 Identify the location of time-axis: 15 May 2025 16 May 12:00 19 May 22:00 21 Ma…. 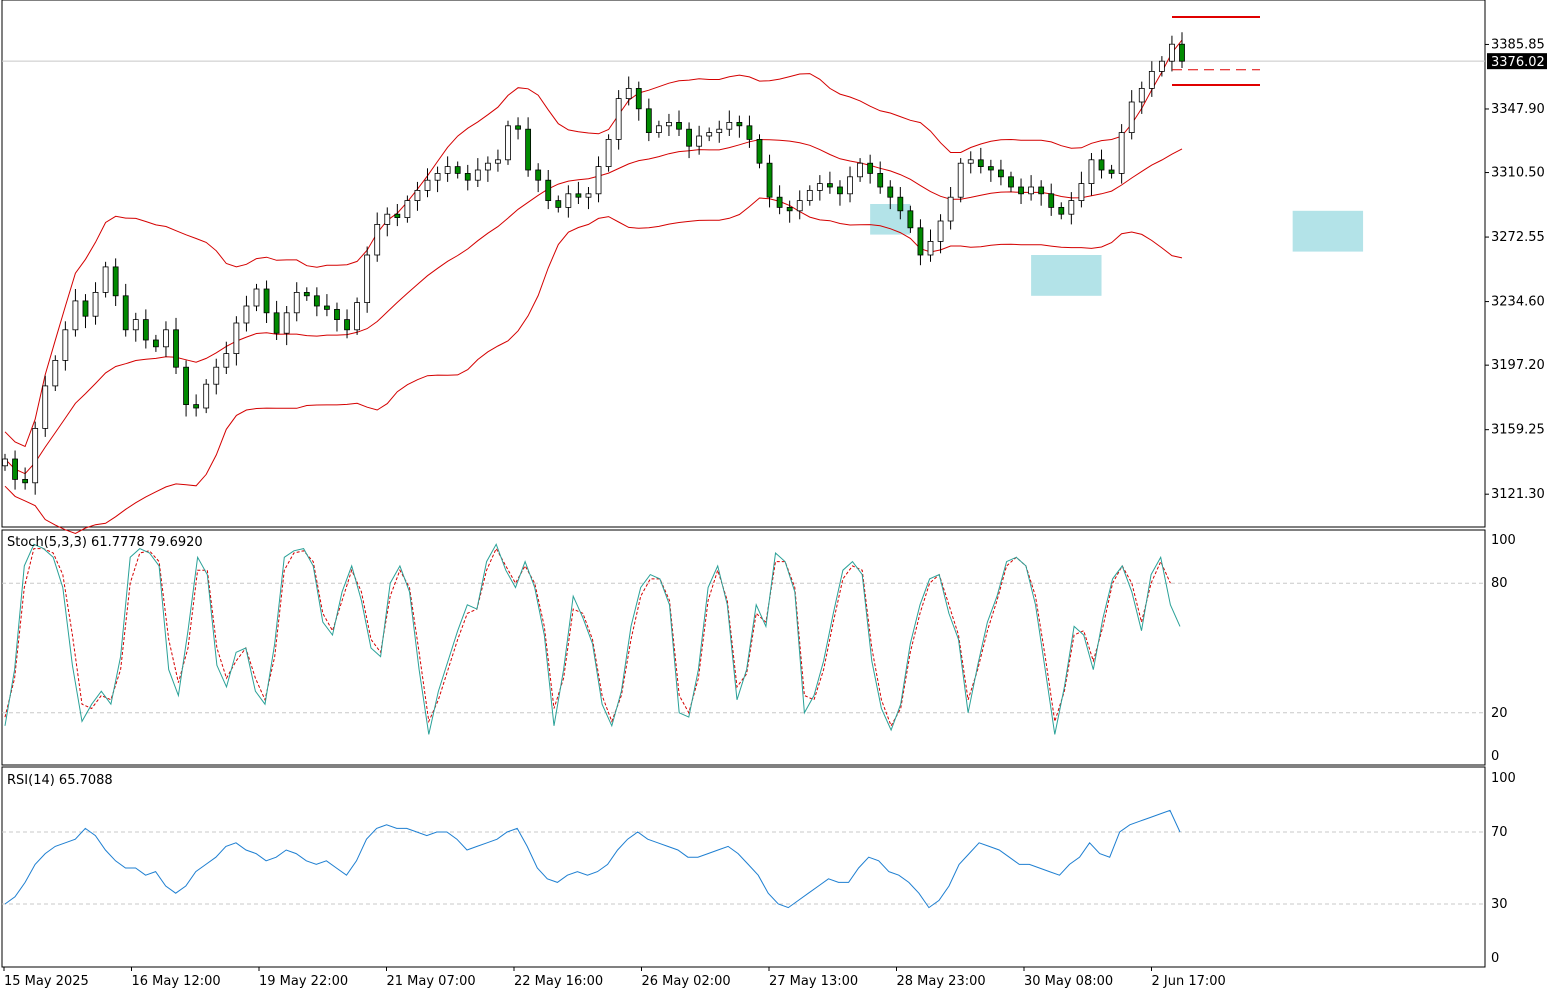
(614, 978).